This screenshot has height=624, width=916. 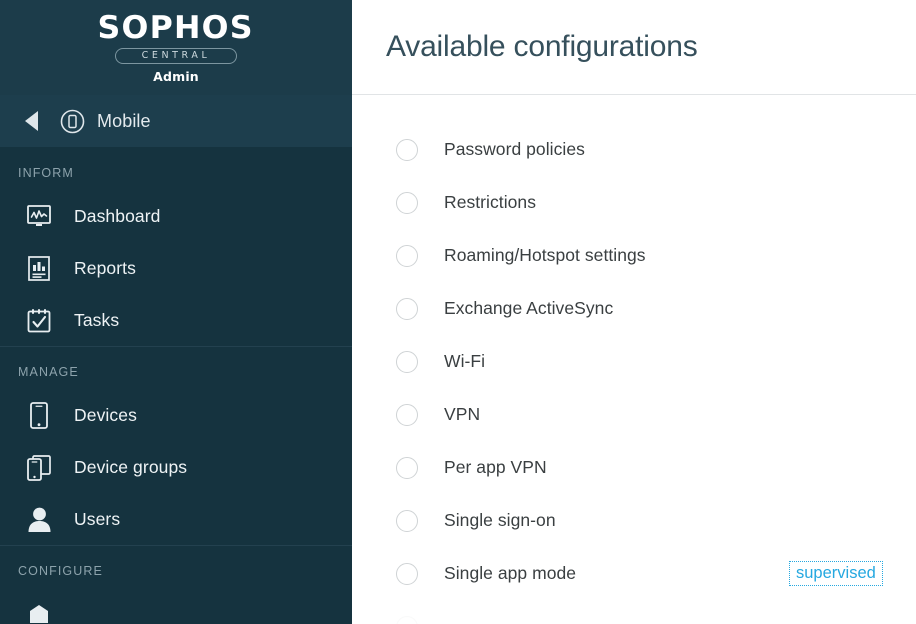 What do you see at coordinates (680, 520) in the screenshot?
I see `config-row-content: Single sign-on` at bounding box center [680, 520].